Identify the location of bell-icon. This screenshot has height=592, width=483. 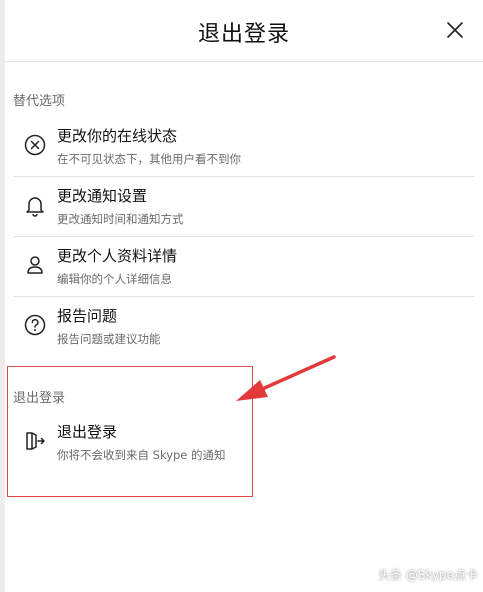
(35, 207).